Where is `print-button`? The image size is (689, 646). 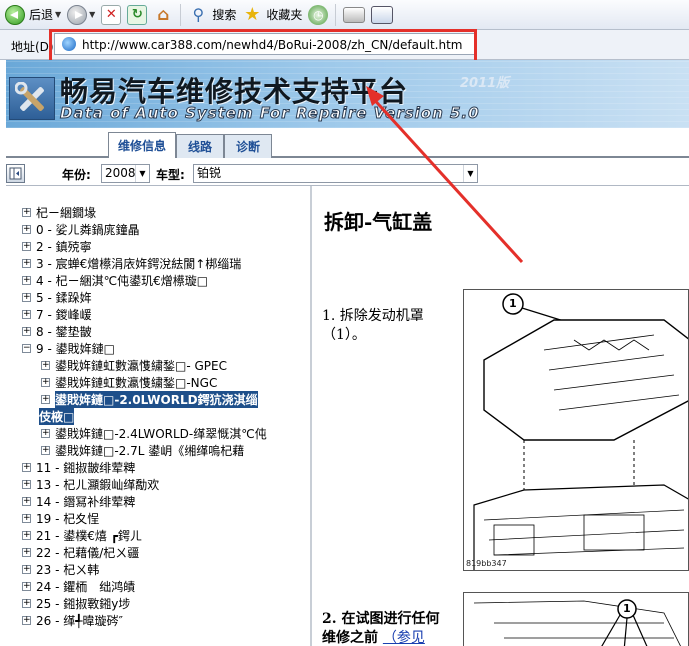
print-button is located at coordinates (354, 15).